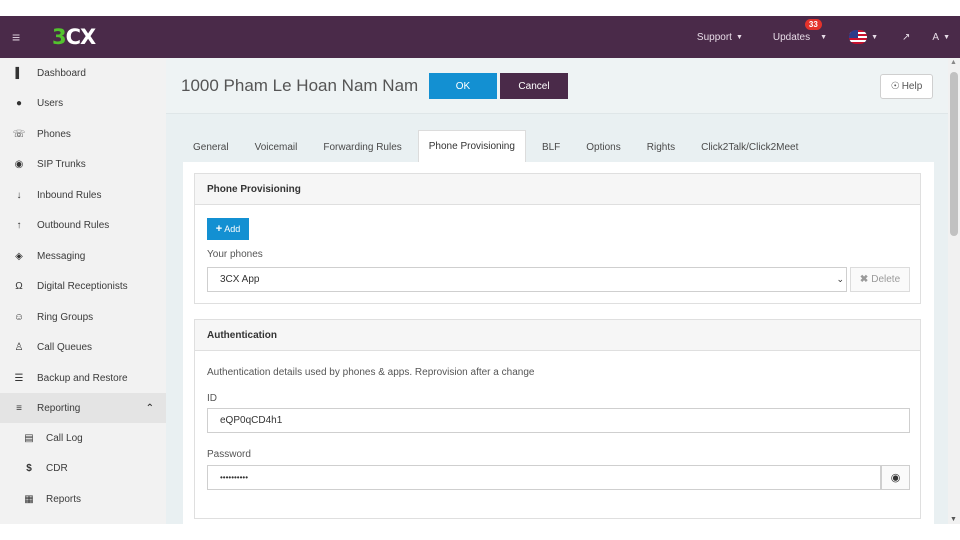 The height and width of the screenshot is (540, 960). What do you see at coordinates (749, 147) in the screenshot?
I see `tab-click2talk: Click2Talk/Click2Meet` at bounding box center [749, 147].